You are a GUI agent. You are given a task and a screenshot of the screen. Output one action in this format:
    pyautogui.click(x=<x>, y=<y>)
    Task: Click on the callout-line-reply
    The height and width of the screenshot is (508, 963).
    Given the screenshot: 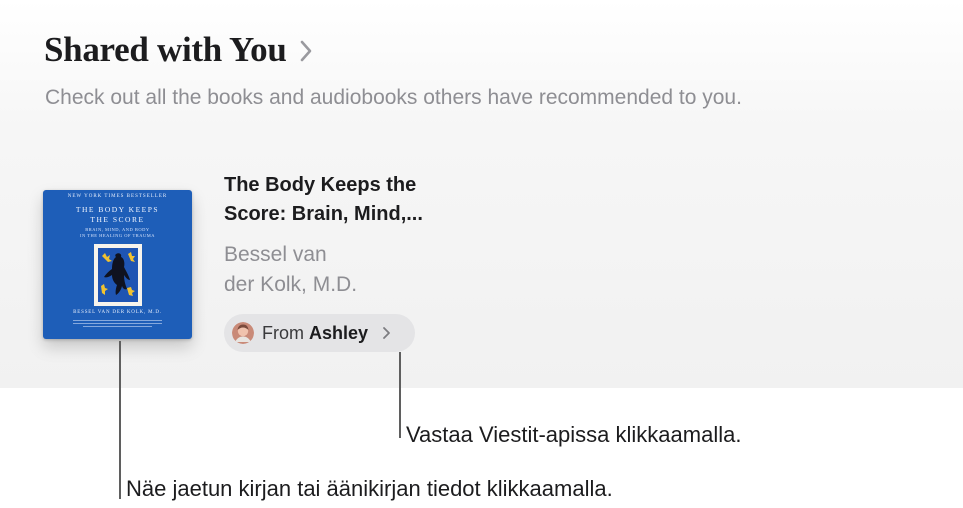 What is the action you would take?
    pyautogui.click(x=400, y=395)
    